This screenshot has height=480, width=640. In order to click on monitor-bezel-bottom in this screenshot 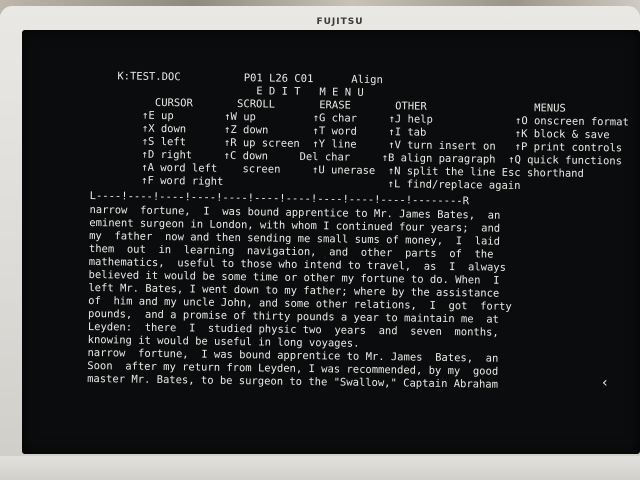, I will do `click(320, 468)`.